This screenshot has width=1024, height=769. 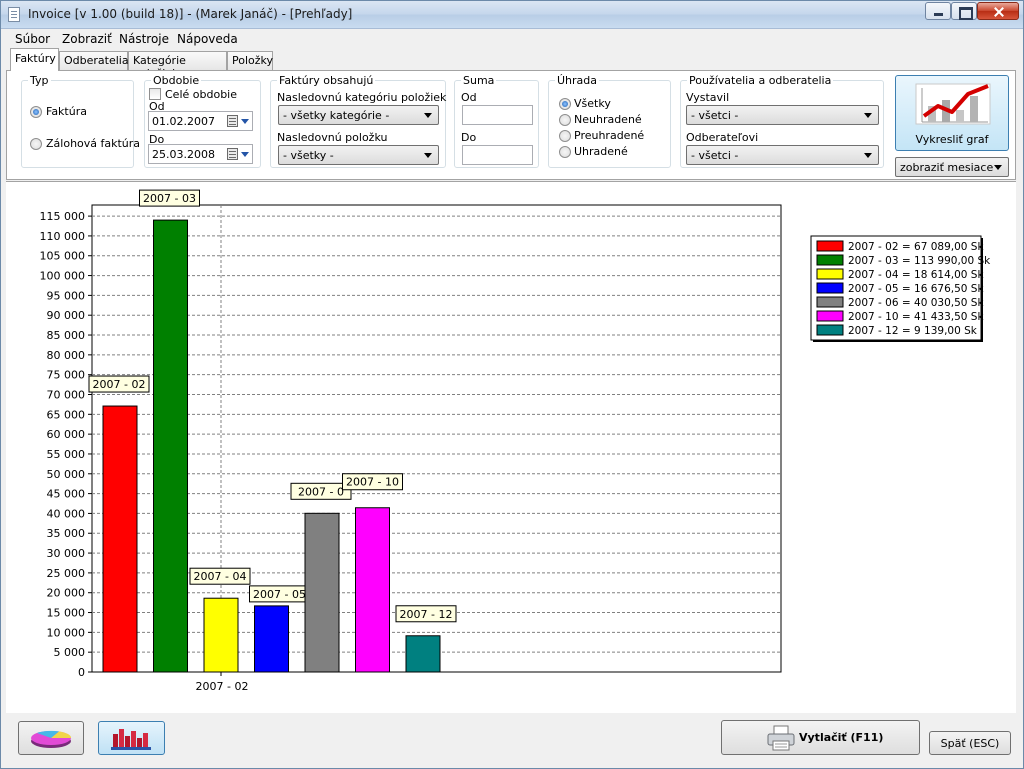 I want to click on sum-from-input, so click(x=497, y=115).